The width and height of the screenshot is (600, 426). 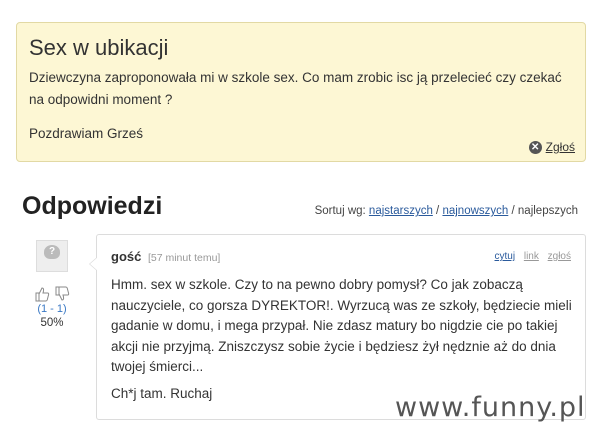 What do you see at coordinates (92, 206) in the screenshot?
I see `answers-heading: Odpowiedzi` at bounding box center [92, 206].